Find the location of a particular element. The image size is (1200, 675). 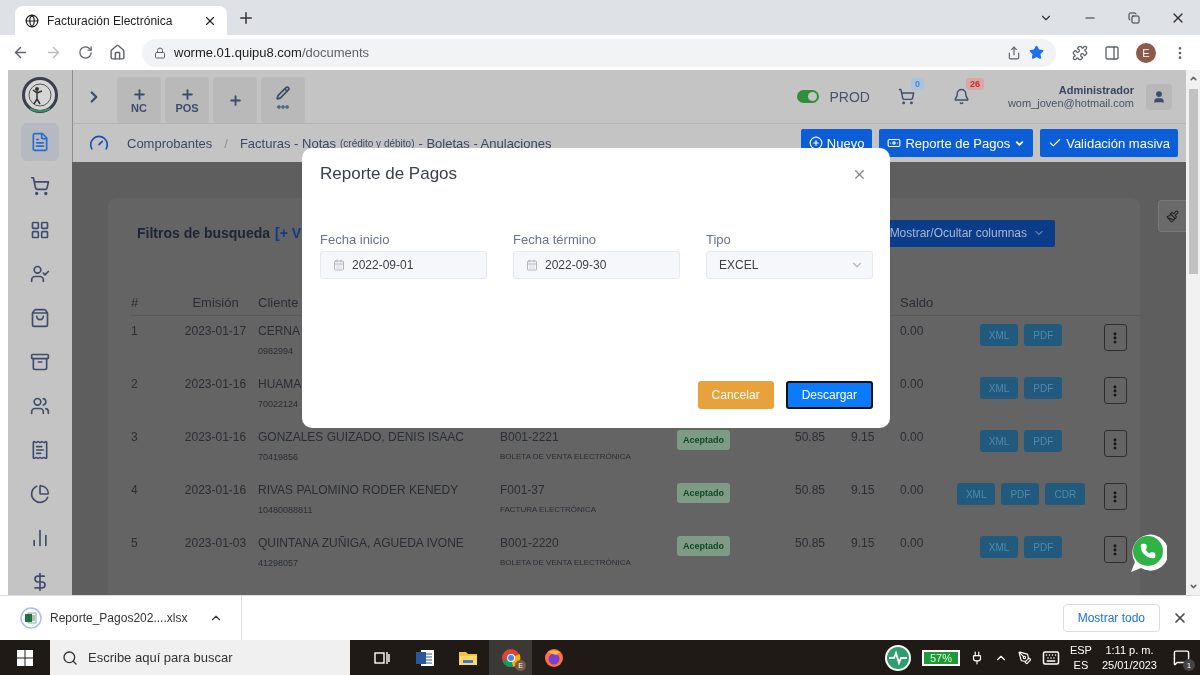

clock-date: 25/01/2023 is located at coordinates (1129, 665).